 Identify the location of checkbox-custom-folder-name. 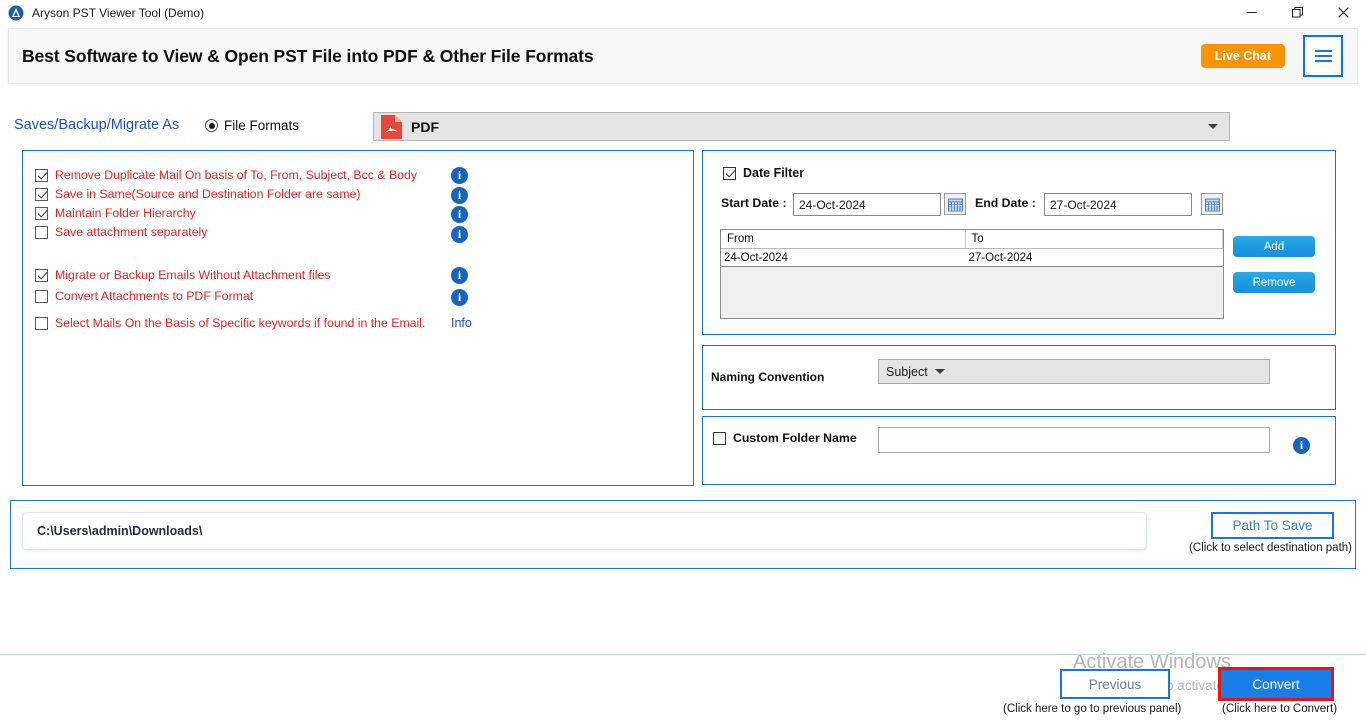
(719, 438).